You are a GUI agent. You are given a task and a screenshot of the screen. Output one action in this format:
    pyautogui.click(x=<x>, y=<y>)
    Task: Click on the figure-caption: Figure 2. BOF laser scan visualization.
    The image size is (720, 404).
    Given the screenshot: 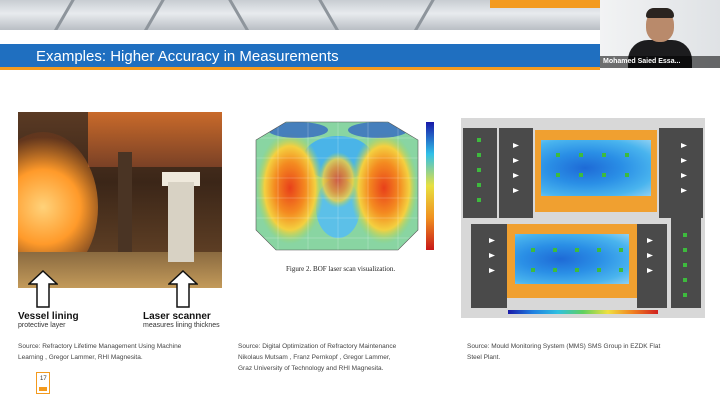 What is the action you would take?
    pyautogui.click(x=341, y=269)
    